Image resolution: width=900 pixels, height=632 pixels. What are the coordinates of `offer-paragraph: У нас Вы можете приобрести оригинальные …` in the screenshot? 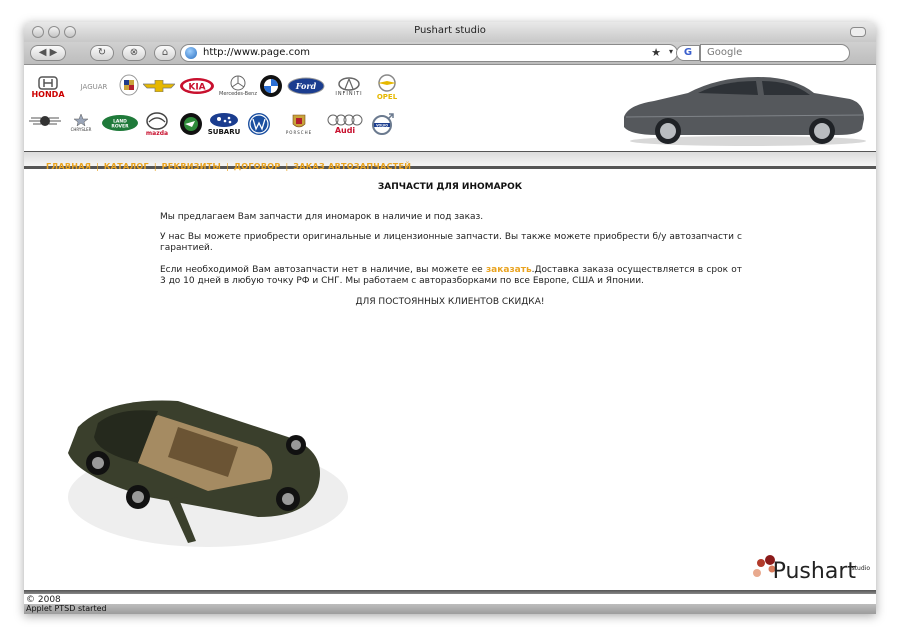 It's located at (451, 242).